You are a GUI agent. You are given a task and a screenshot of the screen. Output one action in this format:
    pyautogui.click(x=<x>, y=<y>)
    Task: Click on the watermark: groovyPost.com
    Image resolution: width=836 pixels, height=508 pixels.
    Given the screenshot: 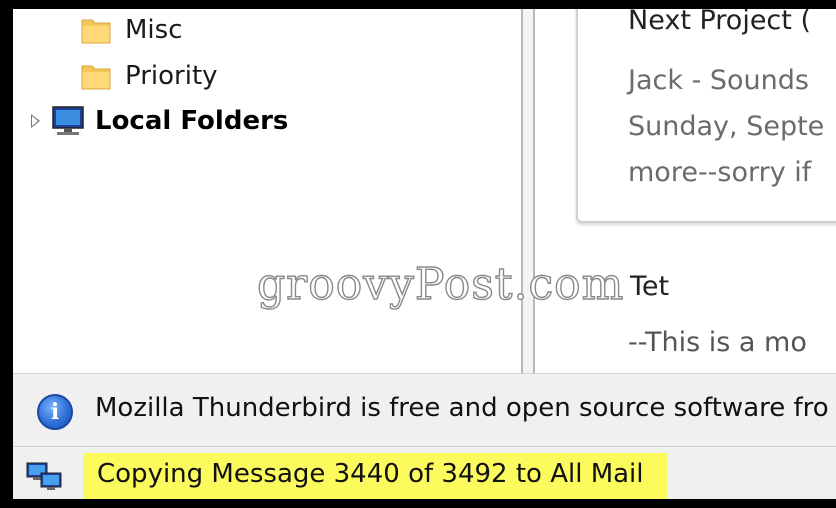 What is the action you would take?
    pyautogui.click(x=440, y=284)
    